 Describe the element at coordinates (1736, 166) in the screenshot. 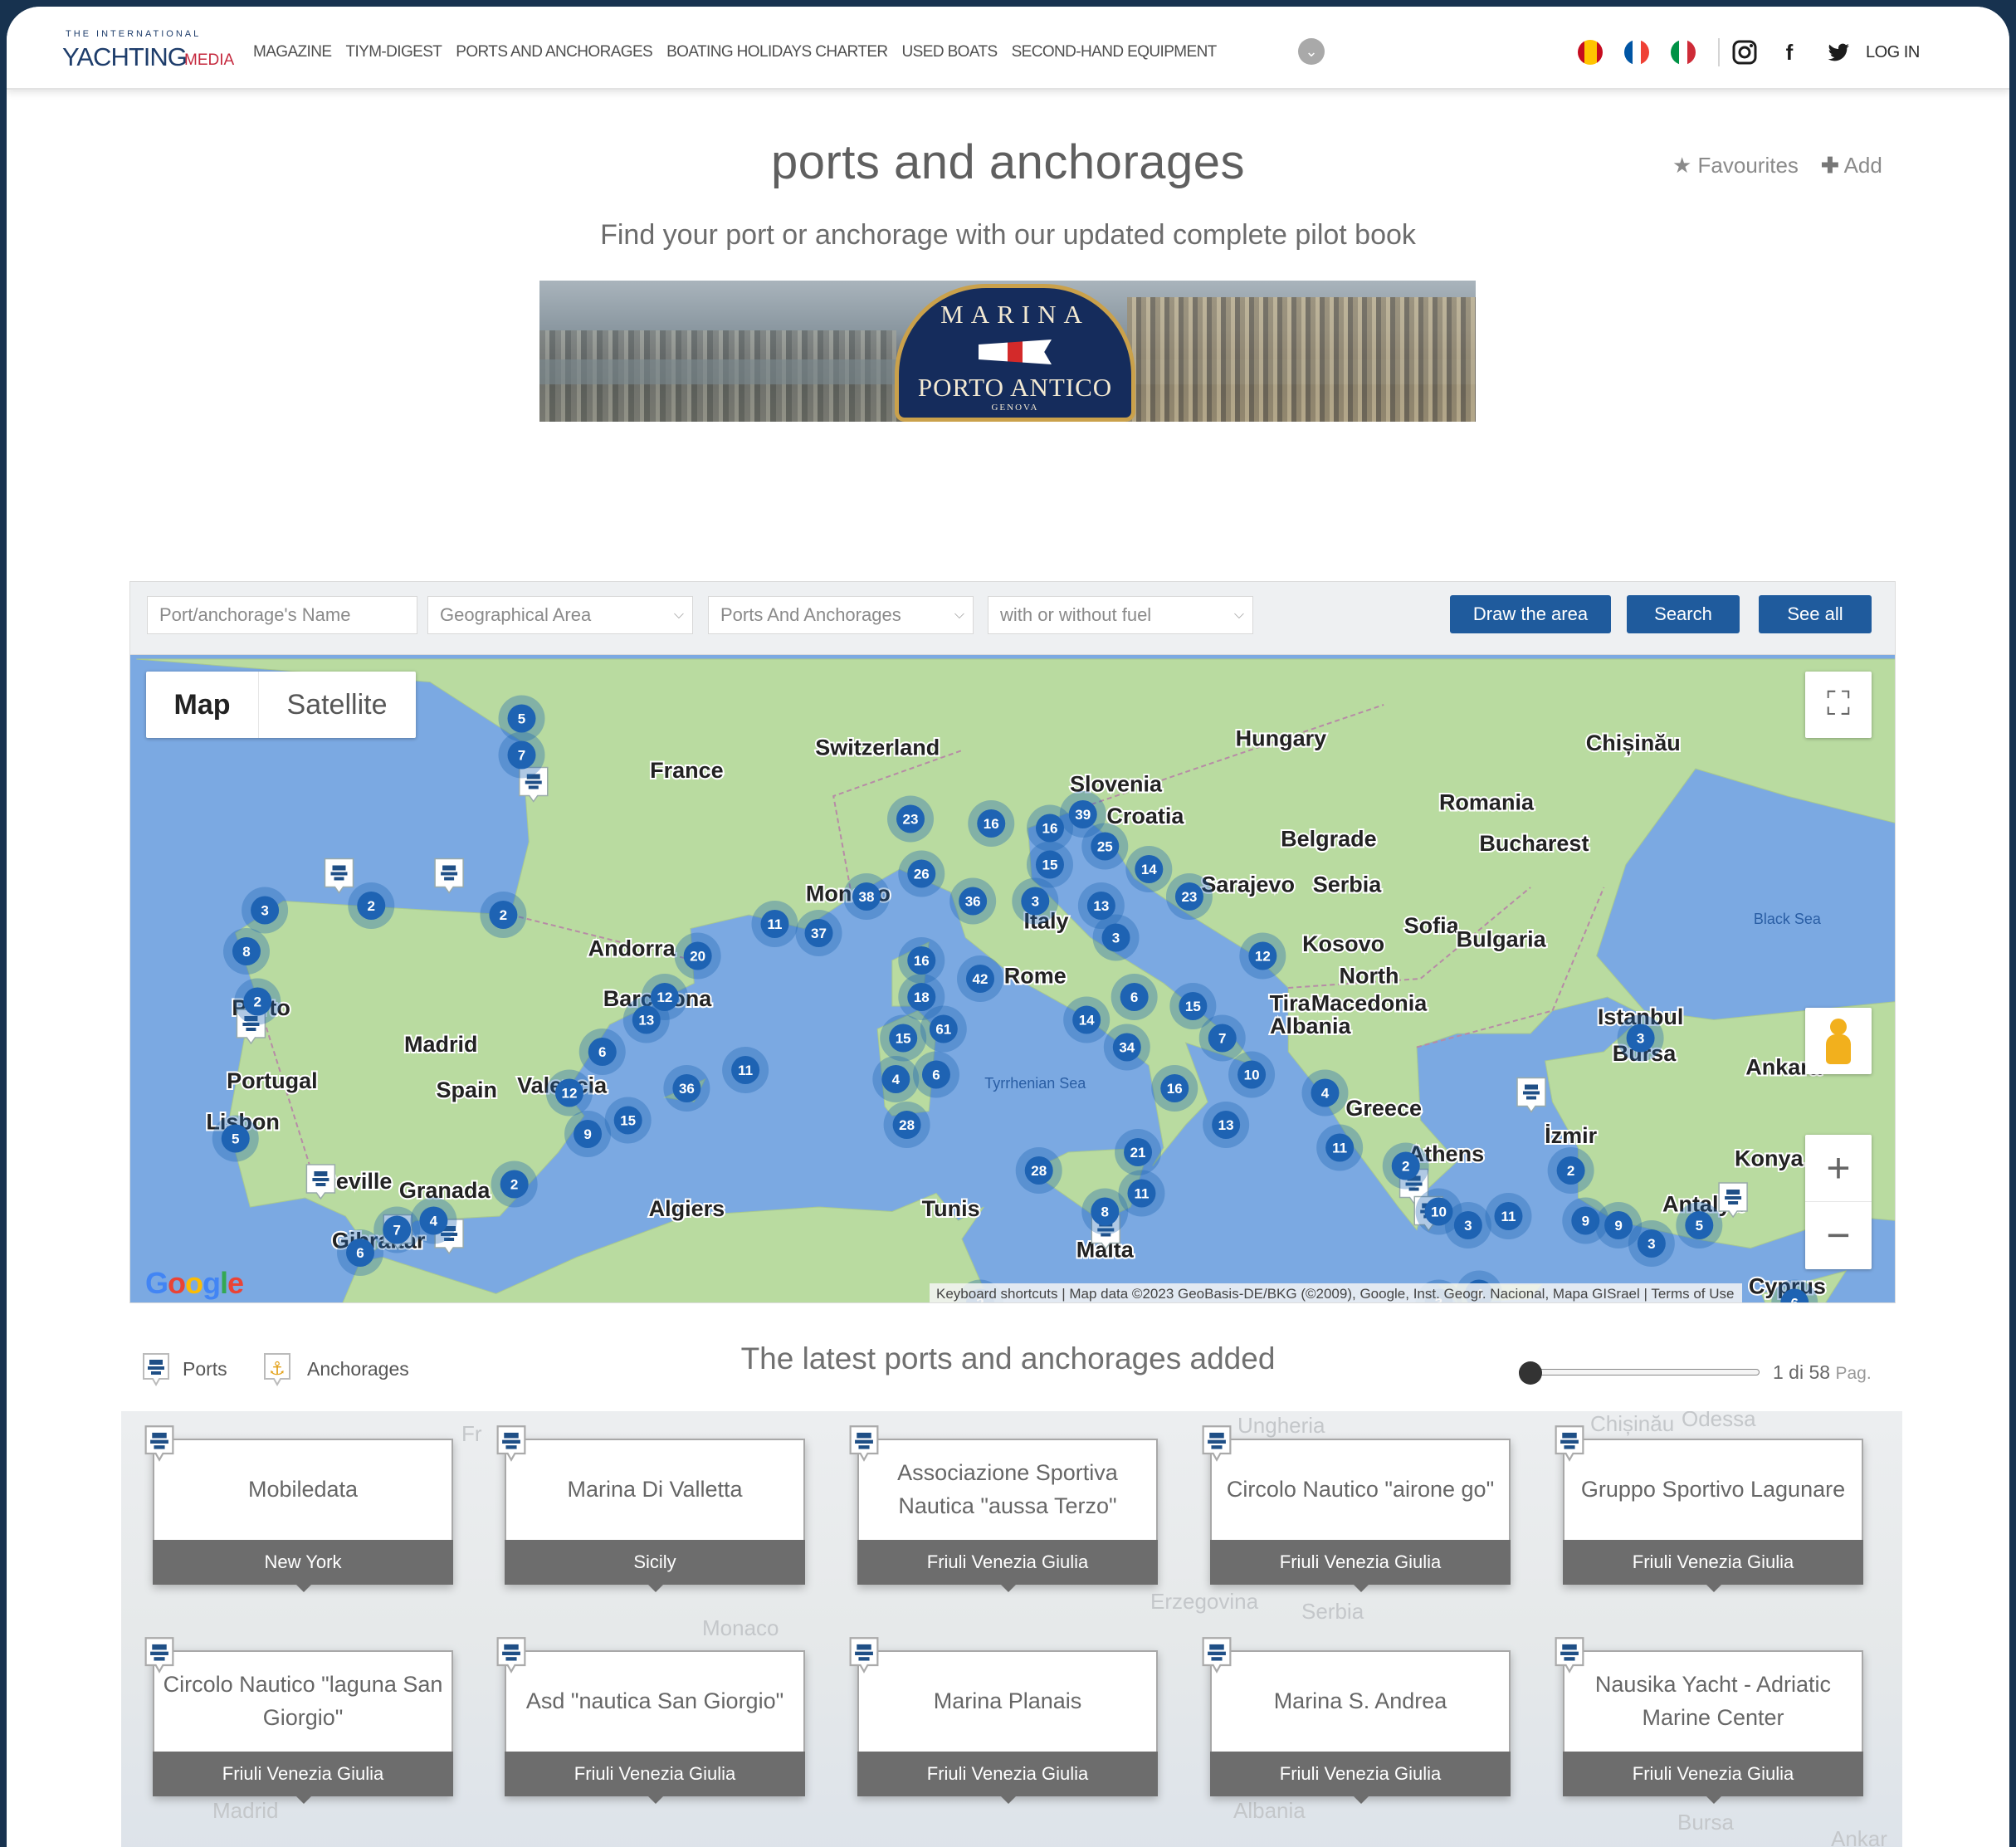

I see `favourites-link: ★ Favourites` at that location.